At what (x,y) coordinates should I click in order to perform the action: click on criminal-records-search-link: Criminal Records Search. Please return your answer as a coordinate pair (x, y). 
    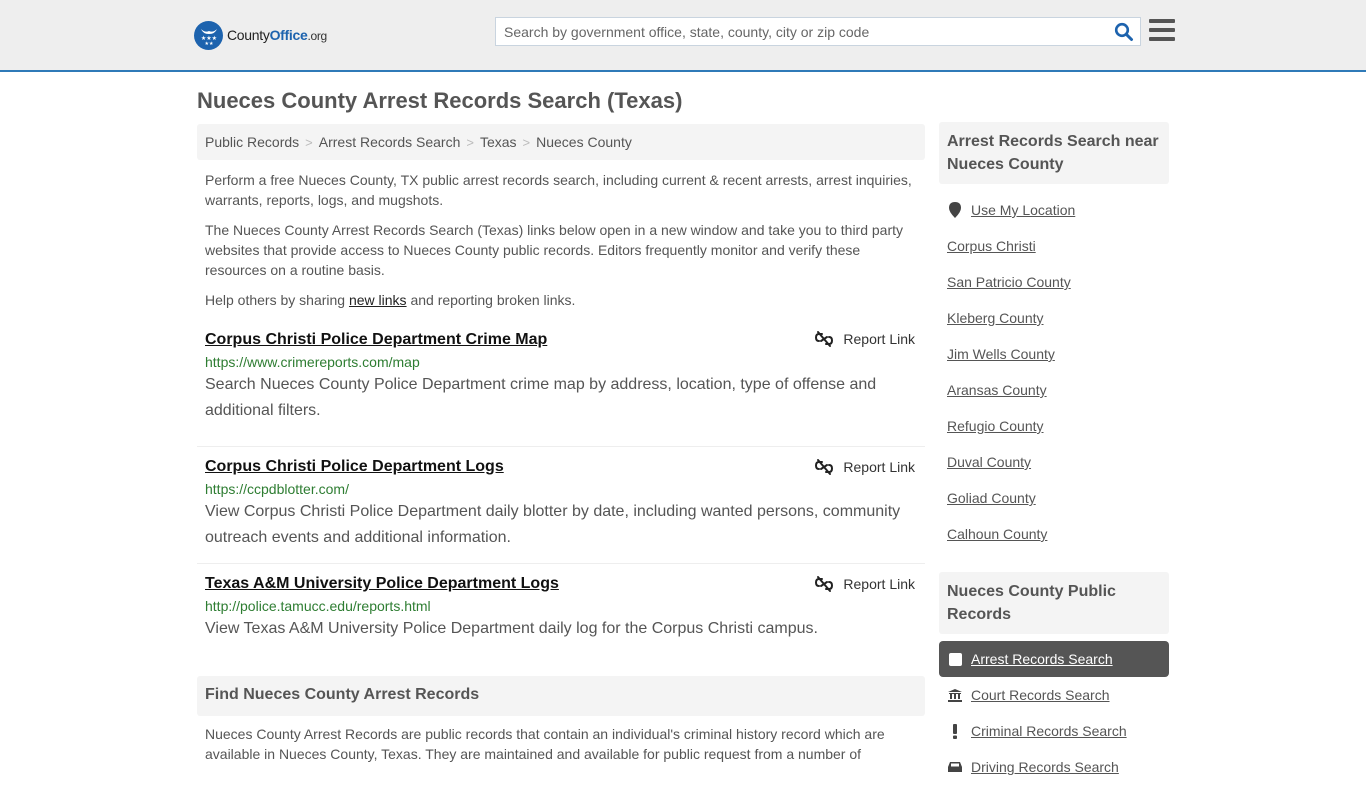
    Looking at the image, I should click on (1049, 731).